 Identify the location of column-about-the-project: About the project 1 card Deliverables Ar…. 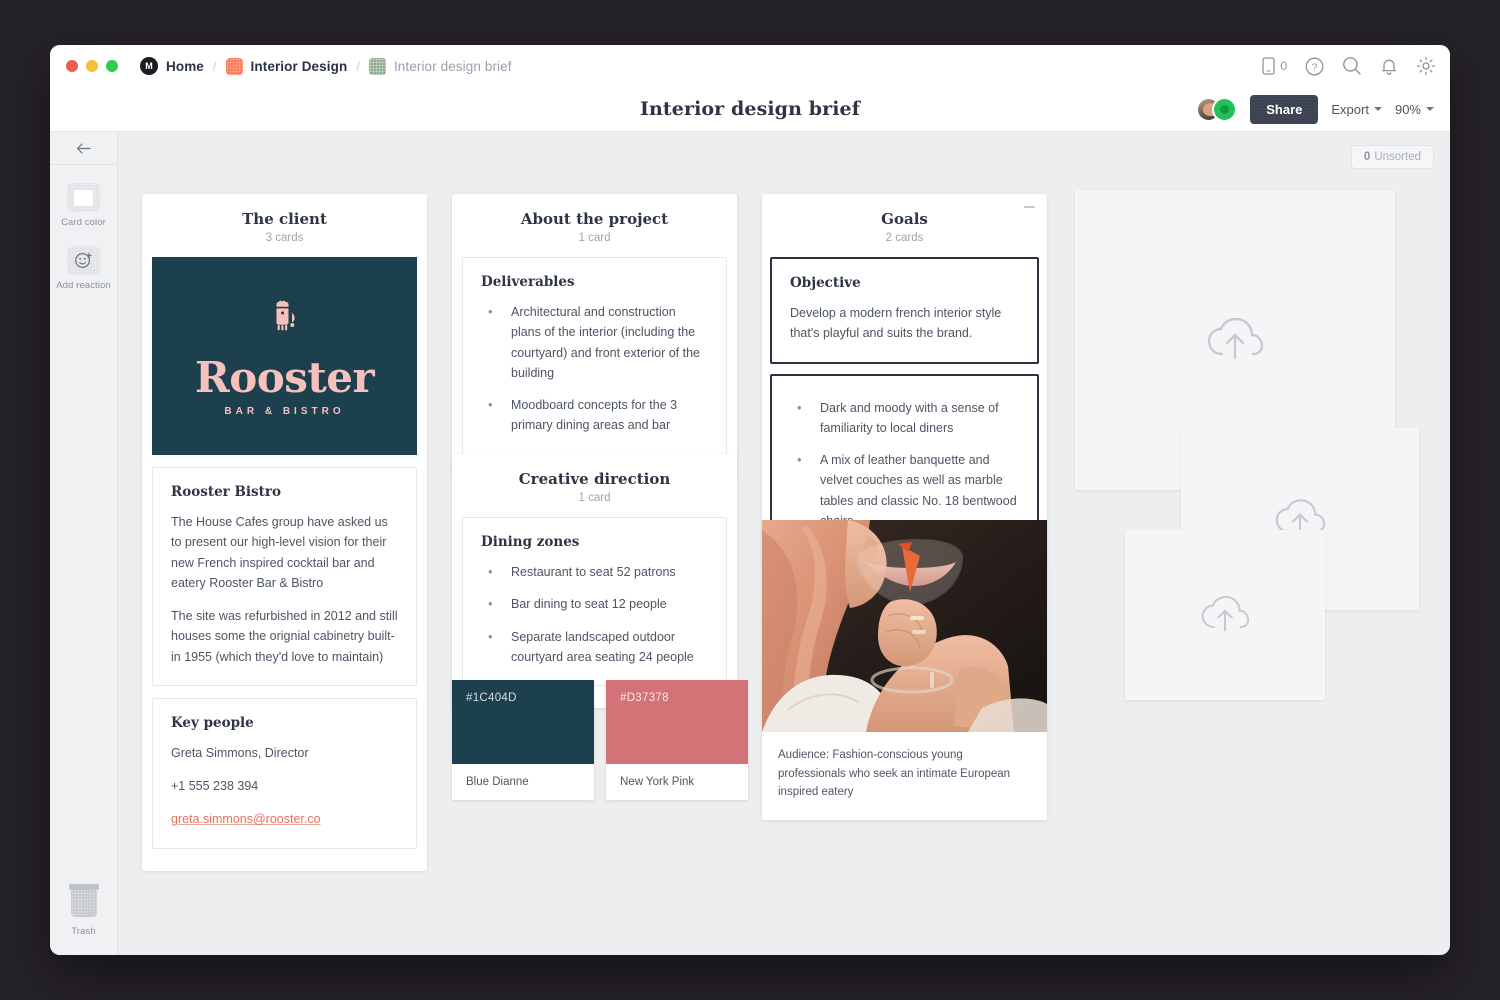
(594, 335).